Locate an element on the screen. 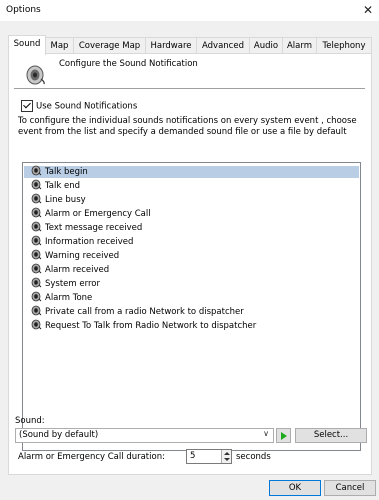 The height and width of the screenshot is (500, 379). spinner-buttons is located at coordinates (226, 456).